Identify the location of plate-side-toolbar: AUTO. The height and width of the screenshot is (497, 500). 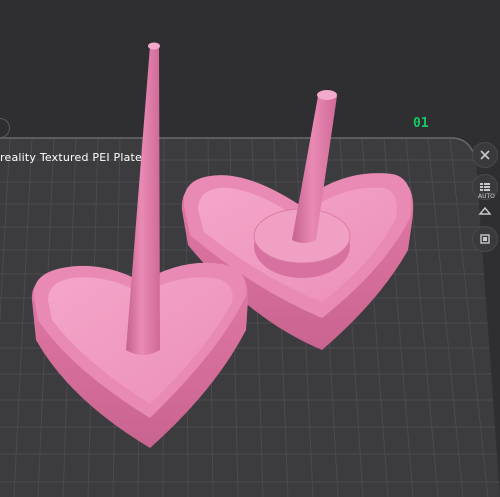
(483, 200).